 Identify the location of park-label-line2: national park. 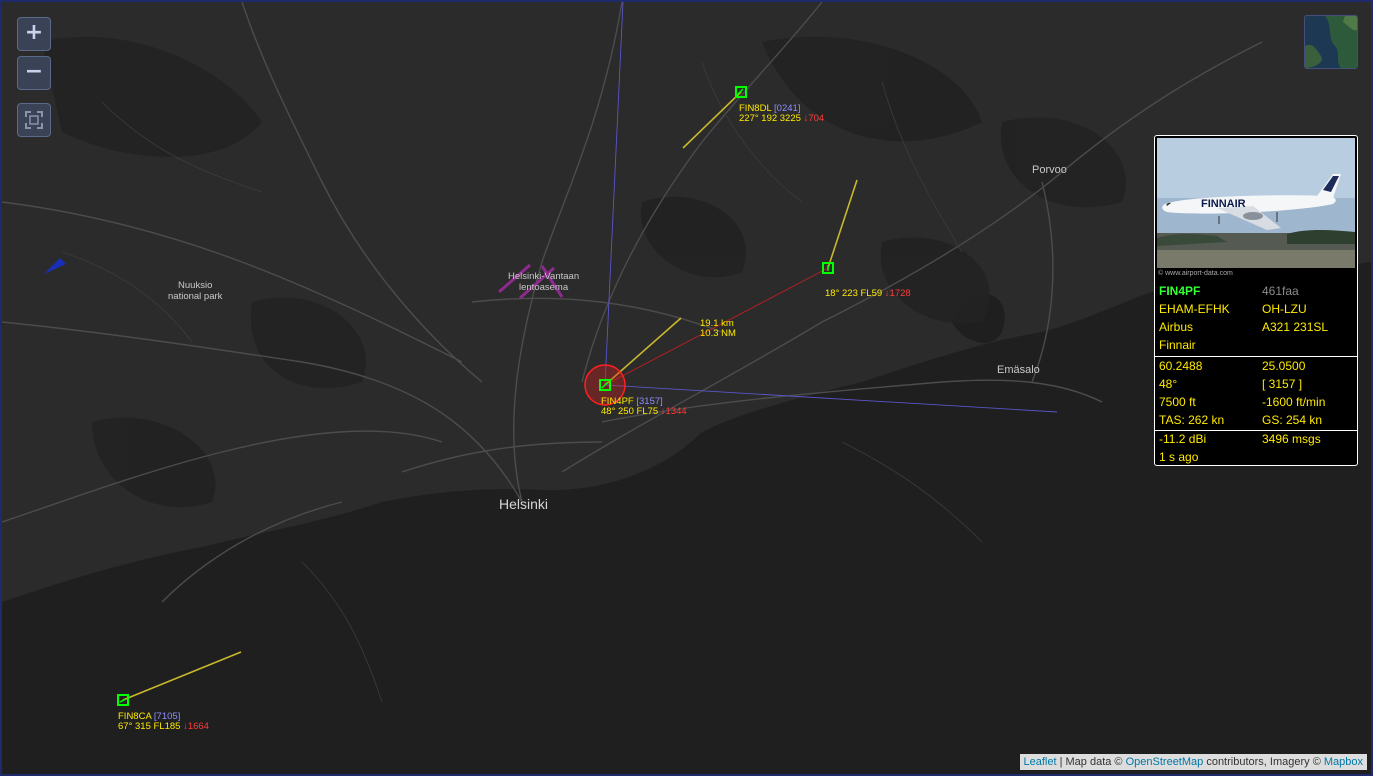
(195, 296).